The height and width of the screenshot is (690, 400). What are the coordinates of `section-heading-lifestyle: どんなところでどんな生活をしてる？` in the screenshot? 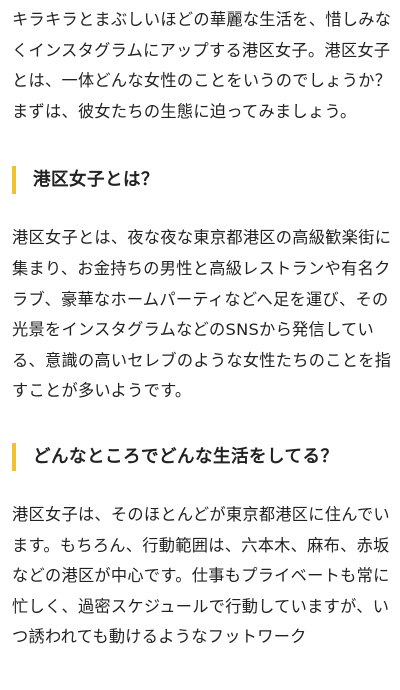 It's located at (202, 456).